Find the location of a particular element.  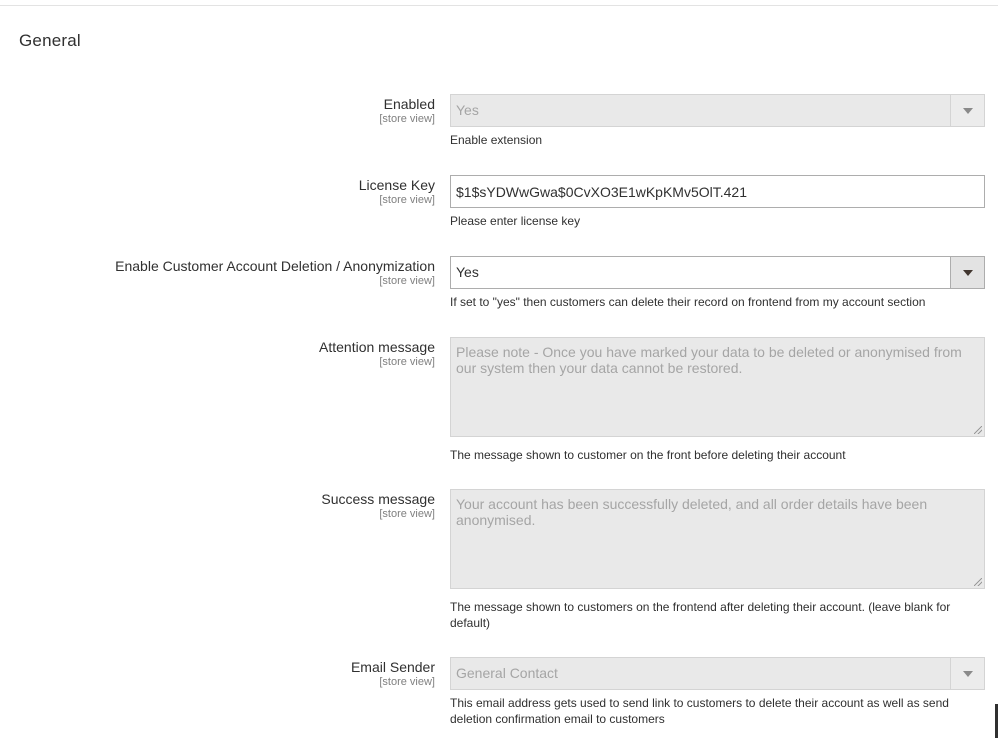

license-key-input is located at coordinates (717, 191).